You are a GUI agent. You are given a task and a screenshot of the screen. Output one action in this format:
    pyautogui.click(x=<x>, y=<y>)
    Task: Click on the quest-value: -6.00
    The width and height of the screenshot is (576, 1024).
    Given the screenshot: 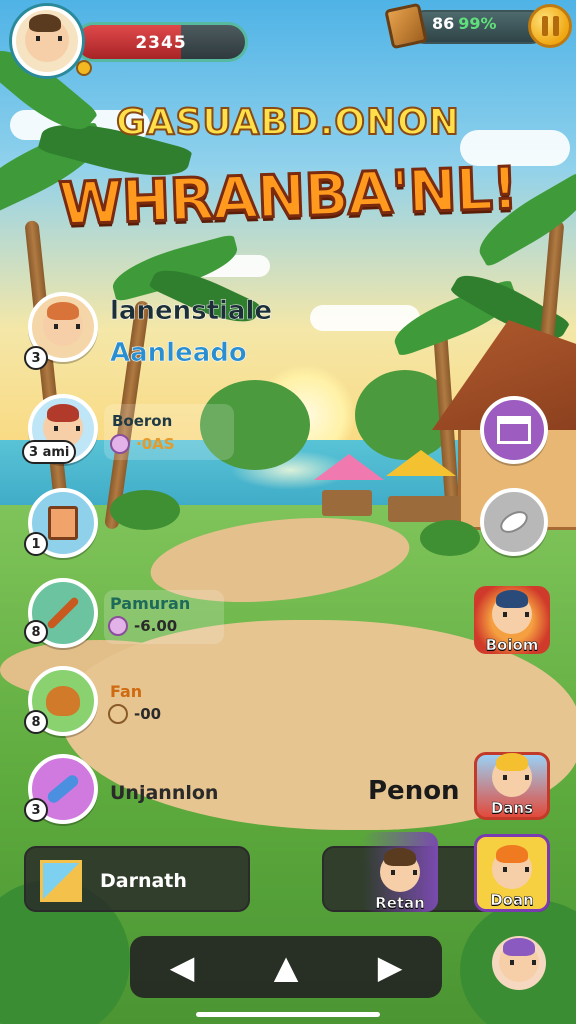 What is the action you would take?
    pyautogui.click(x=142, y=626)
    